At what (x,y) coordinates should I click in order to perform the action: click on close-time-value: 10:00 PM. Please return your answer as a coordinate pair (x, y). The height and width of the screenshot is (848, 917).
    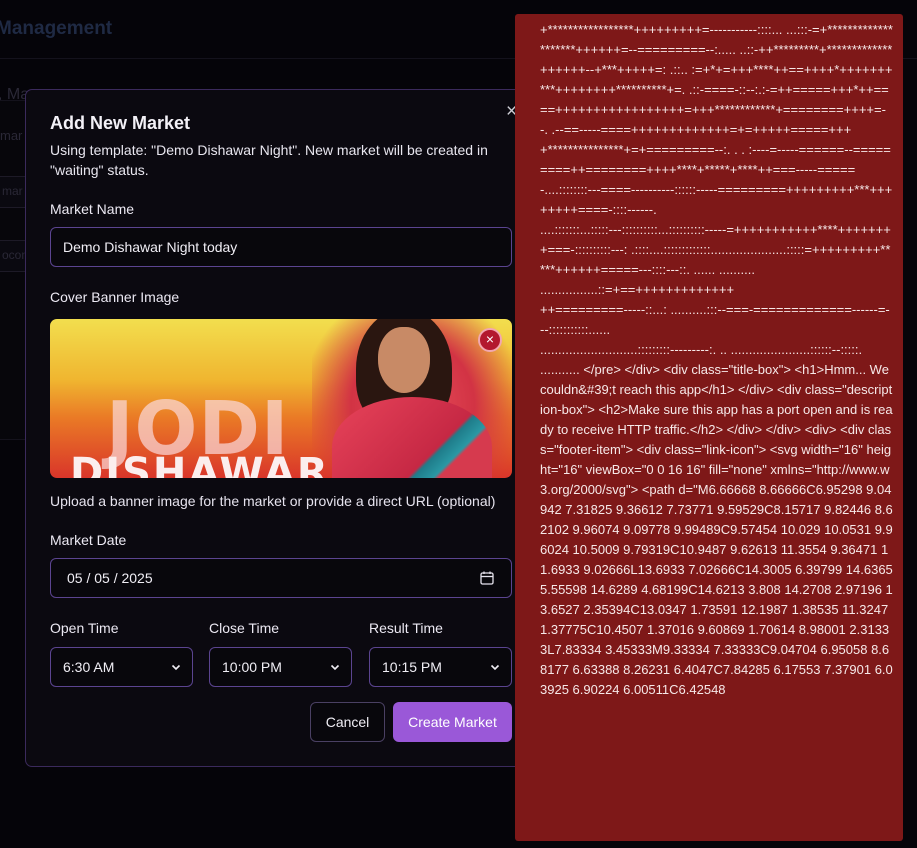
    Looking at the image, I should click on (252, 667).